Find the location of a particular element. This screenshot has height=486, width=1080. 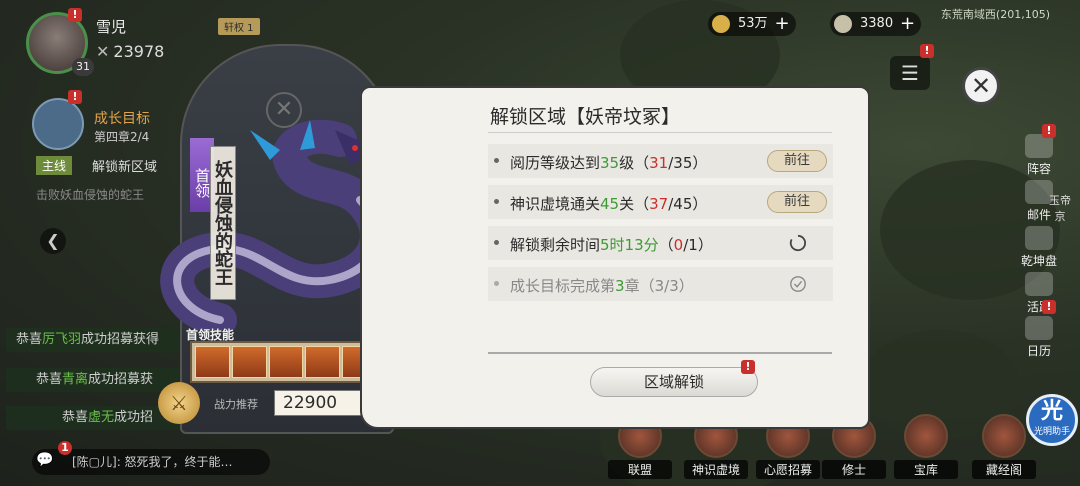

growth-goal-icon is located at coordinates (58, 124).